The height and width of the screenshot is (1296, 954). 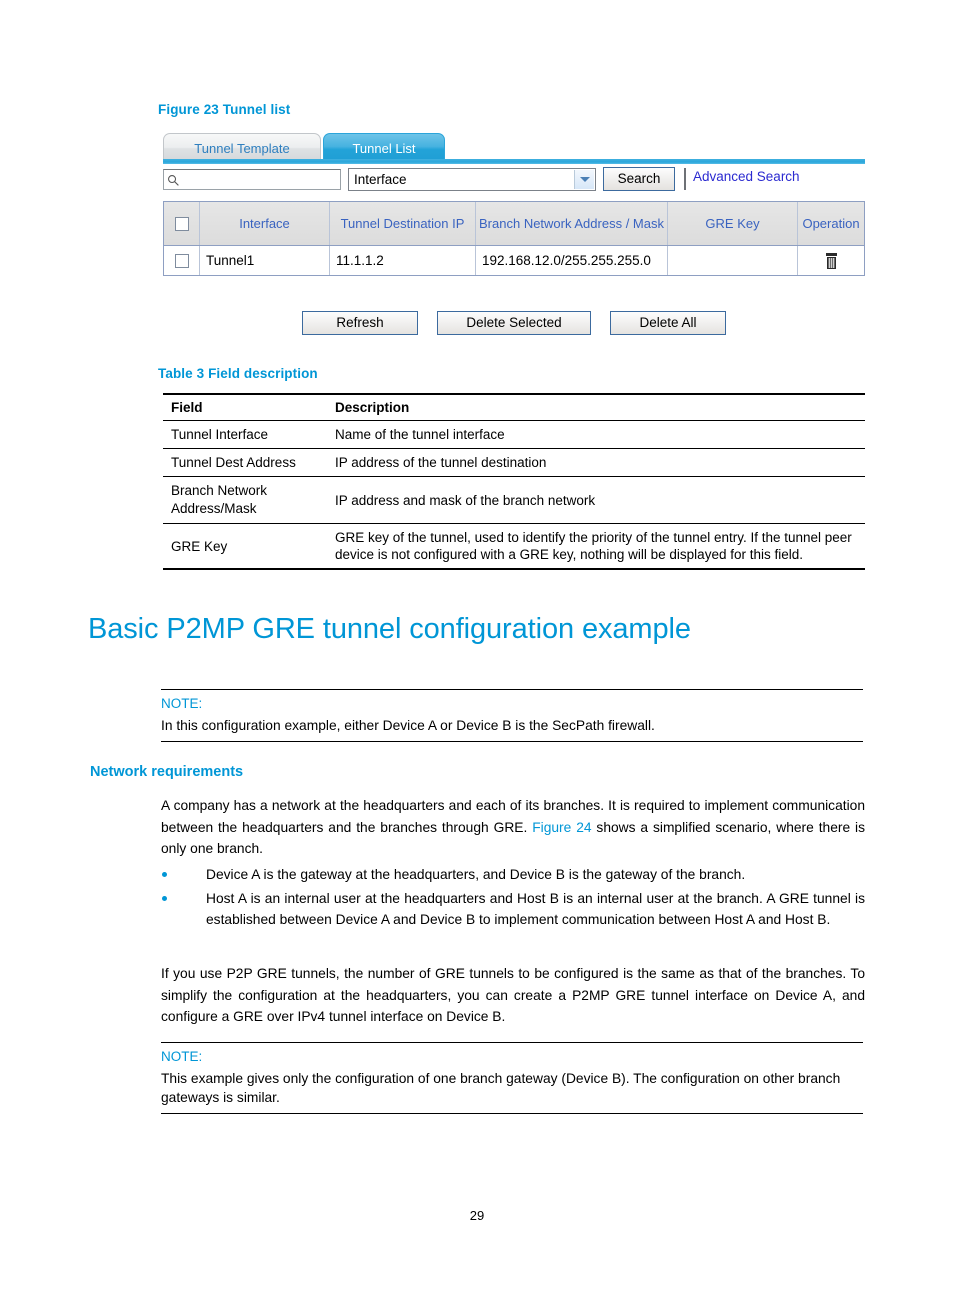 I want to click on grid-action-bar: Refresh Delete Selected Delete All, so click(x=514, y=323).